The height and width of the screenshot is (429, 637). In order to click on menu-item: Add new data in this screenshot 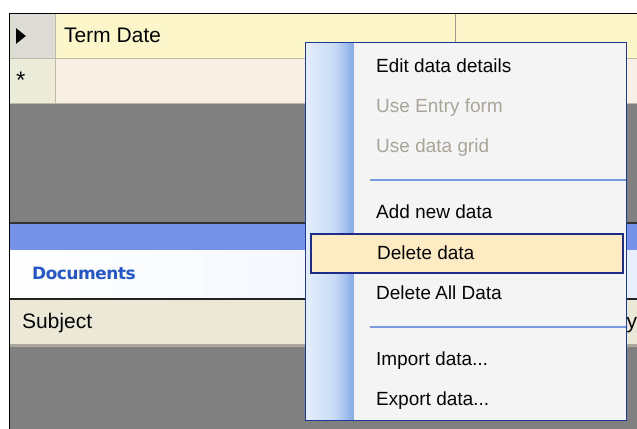, I will do `click(467, 213)`.